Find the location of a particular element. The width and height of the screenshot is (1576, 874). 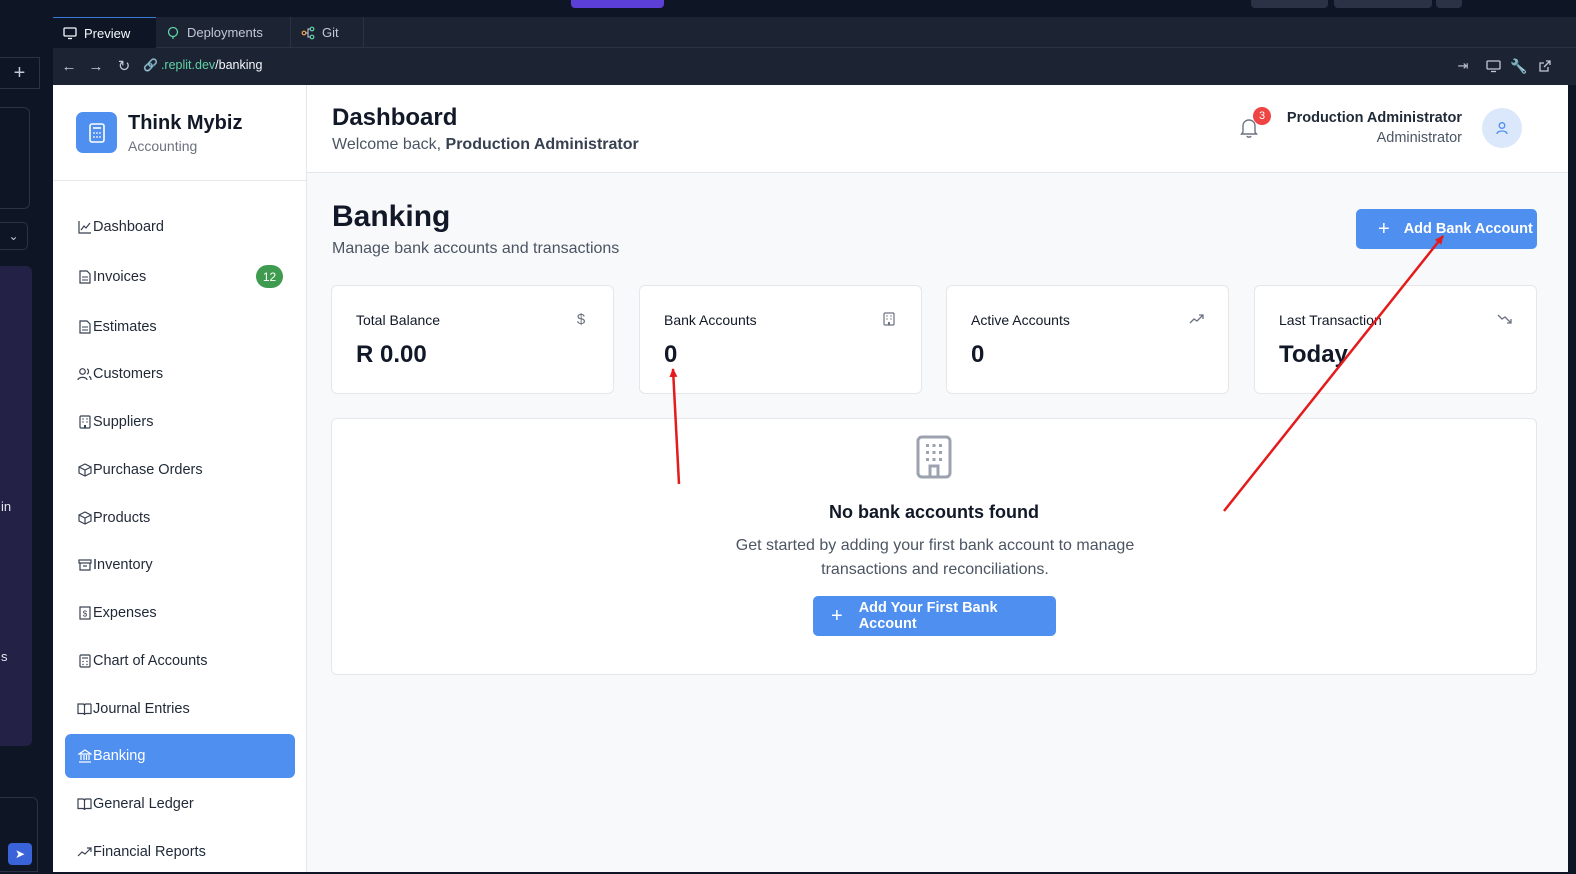

avatar is located at coordinates (1502, 128).